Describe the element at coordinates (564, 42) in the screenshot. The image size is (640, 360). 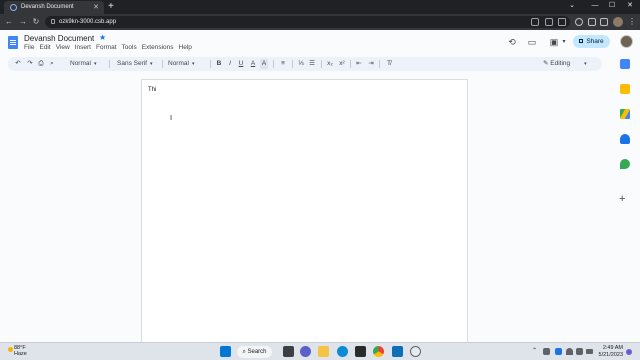
I see `meet-dropdown-icon: ▾` at that location.